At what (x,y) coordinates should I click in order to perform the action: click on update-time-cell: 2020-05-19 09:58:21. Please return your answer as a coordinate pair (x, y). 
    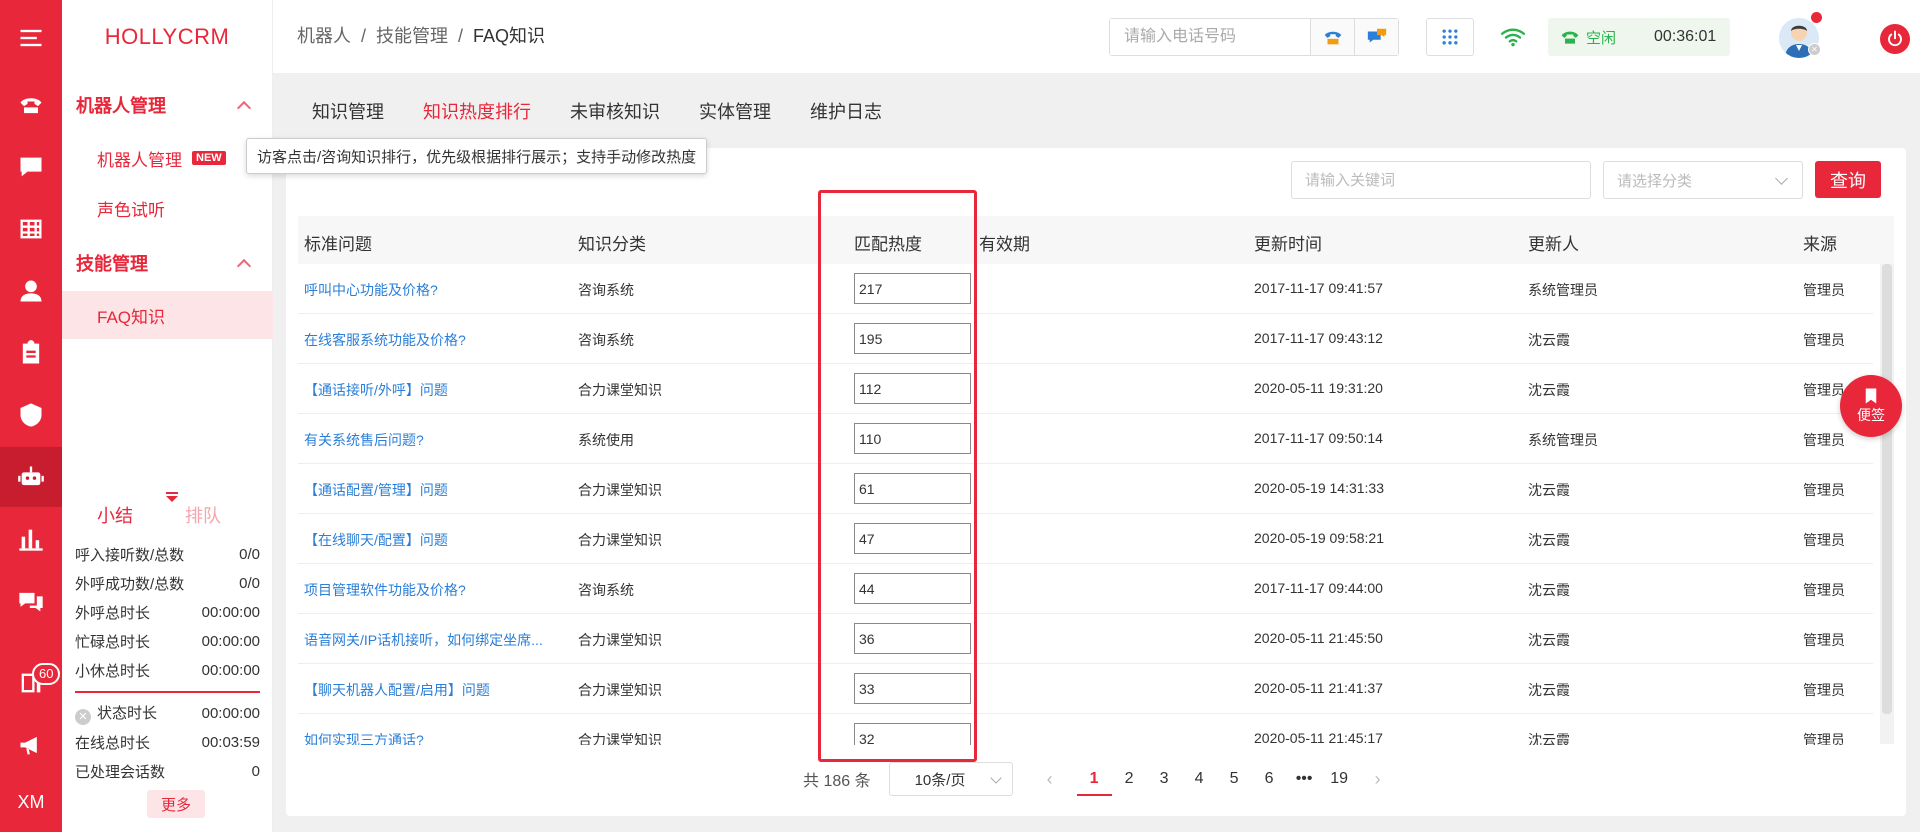
    Looking at the image, I should click on (1319, 538).